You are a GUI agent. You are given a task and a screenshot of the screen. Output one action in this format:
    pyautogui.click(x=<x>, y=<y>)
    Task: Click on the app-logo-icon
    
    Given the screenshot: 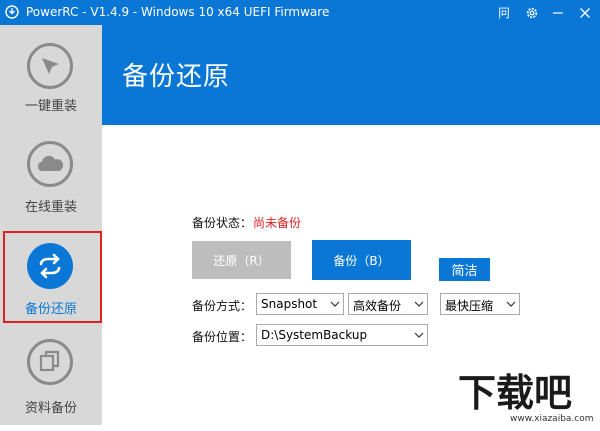 What is the action you would take?
    pyautogui.click(x=12, y=12)
    